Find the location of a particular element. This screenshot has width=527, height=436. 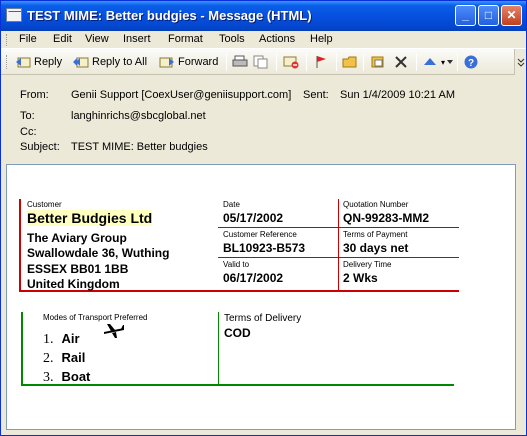

flag-icon is located at coordinates (321, 62).